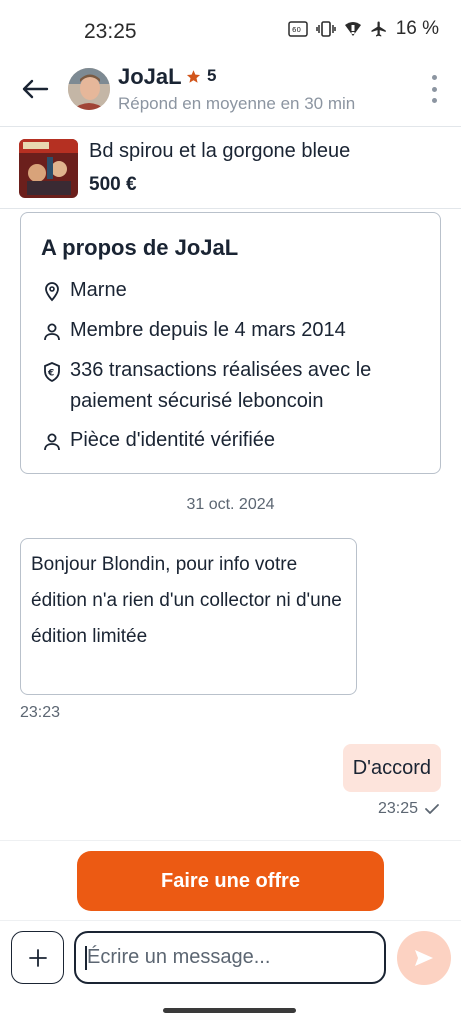 The height and width of the screenshot is (1024, 461). I want to click on conversation-header: JoJaL 5 Répond en moyenne en 30 min, so click(230, 94).